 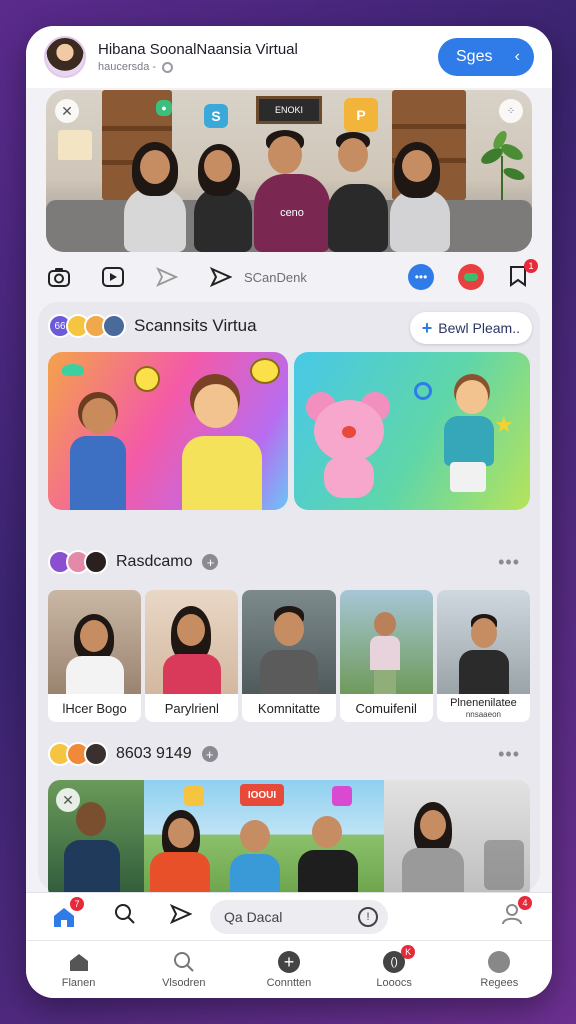 I want to click on tab-home: Flanen, so click(x=79, y=970).